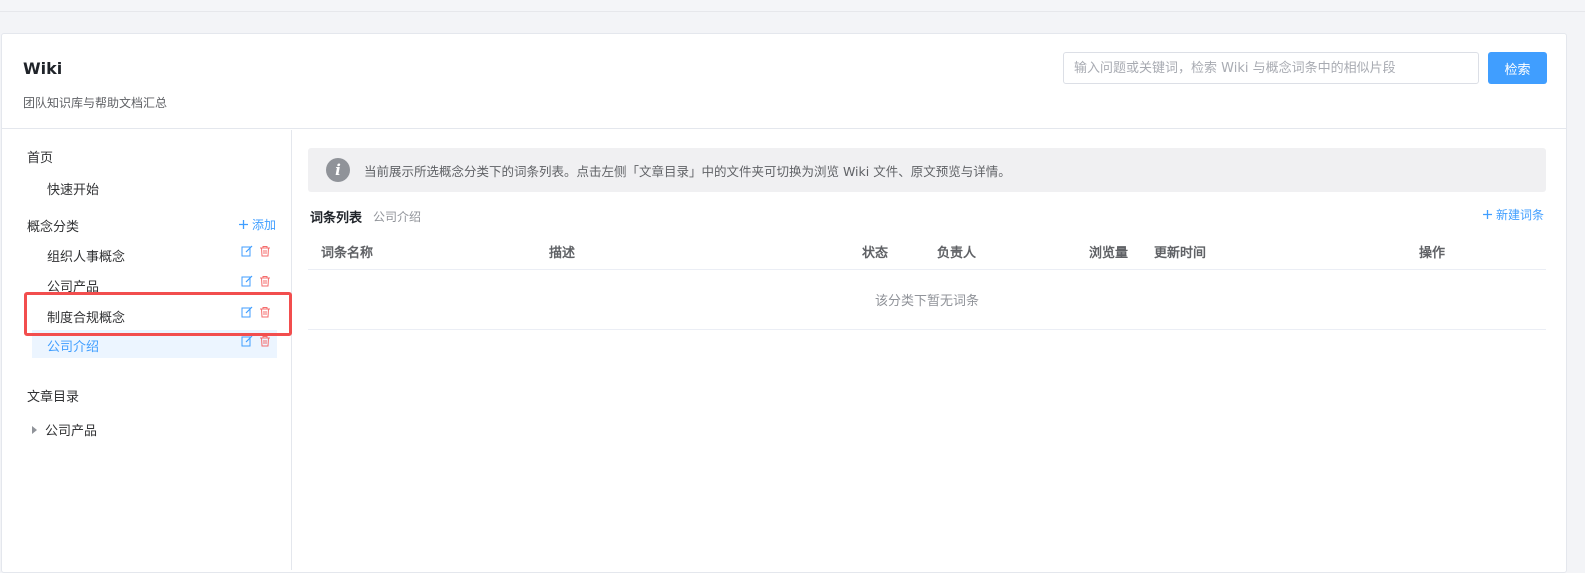 The height and width of the screenshot is (573, 1585). Describe the element at coordinates (53, 397) in the screenshot. I see `sidebar-heading-articles: 文章目录` at that location.